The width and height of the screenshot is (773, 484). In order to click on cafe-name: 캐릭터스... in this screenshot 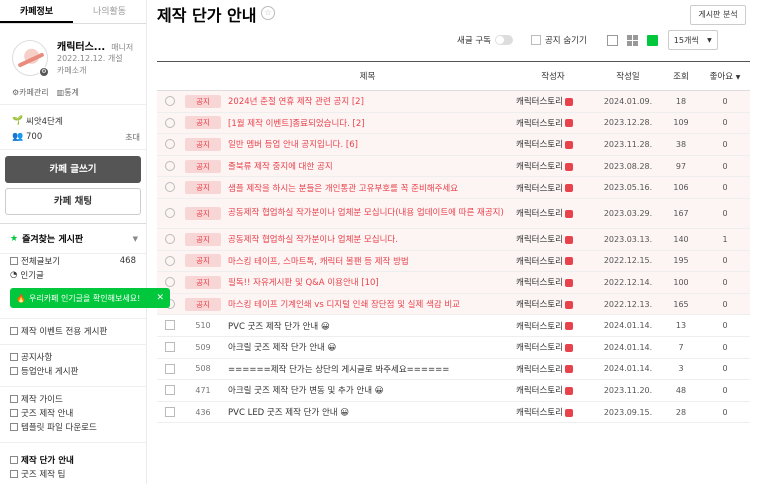, I will do `click(81, 45)`.